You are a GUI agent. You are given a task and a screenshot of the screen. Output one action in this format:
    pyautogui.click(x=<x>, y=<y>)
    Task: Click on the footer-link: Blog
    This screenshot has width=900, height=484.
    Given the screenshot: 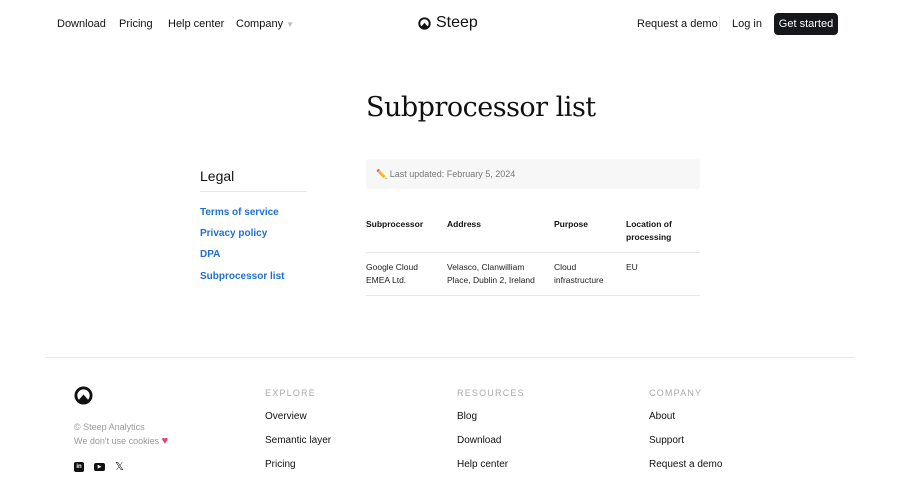 What is the action you would take?
    pyautogui.click(x=467, y=416)
    